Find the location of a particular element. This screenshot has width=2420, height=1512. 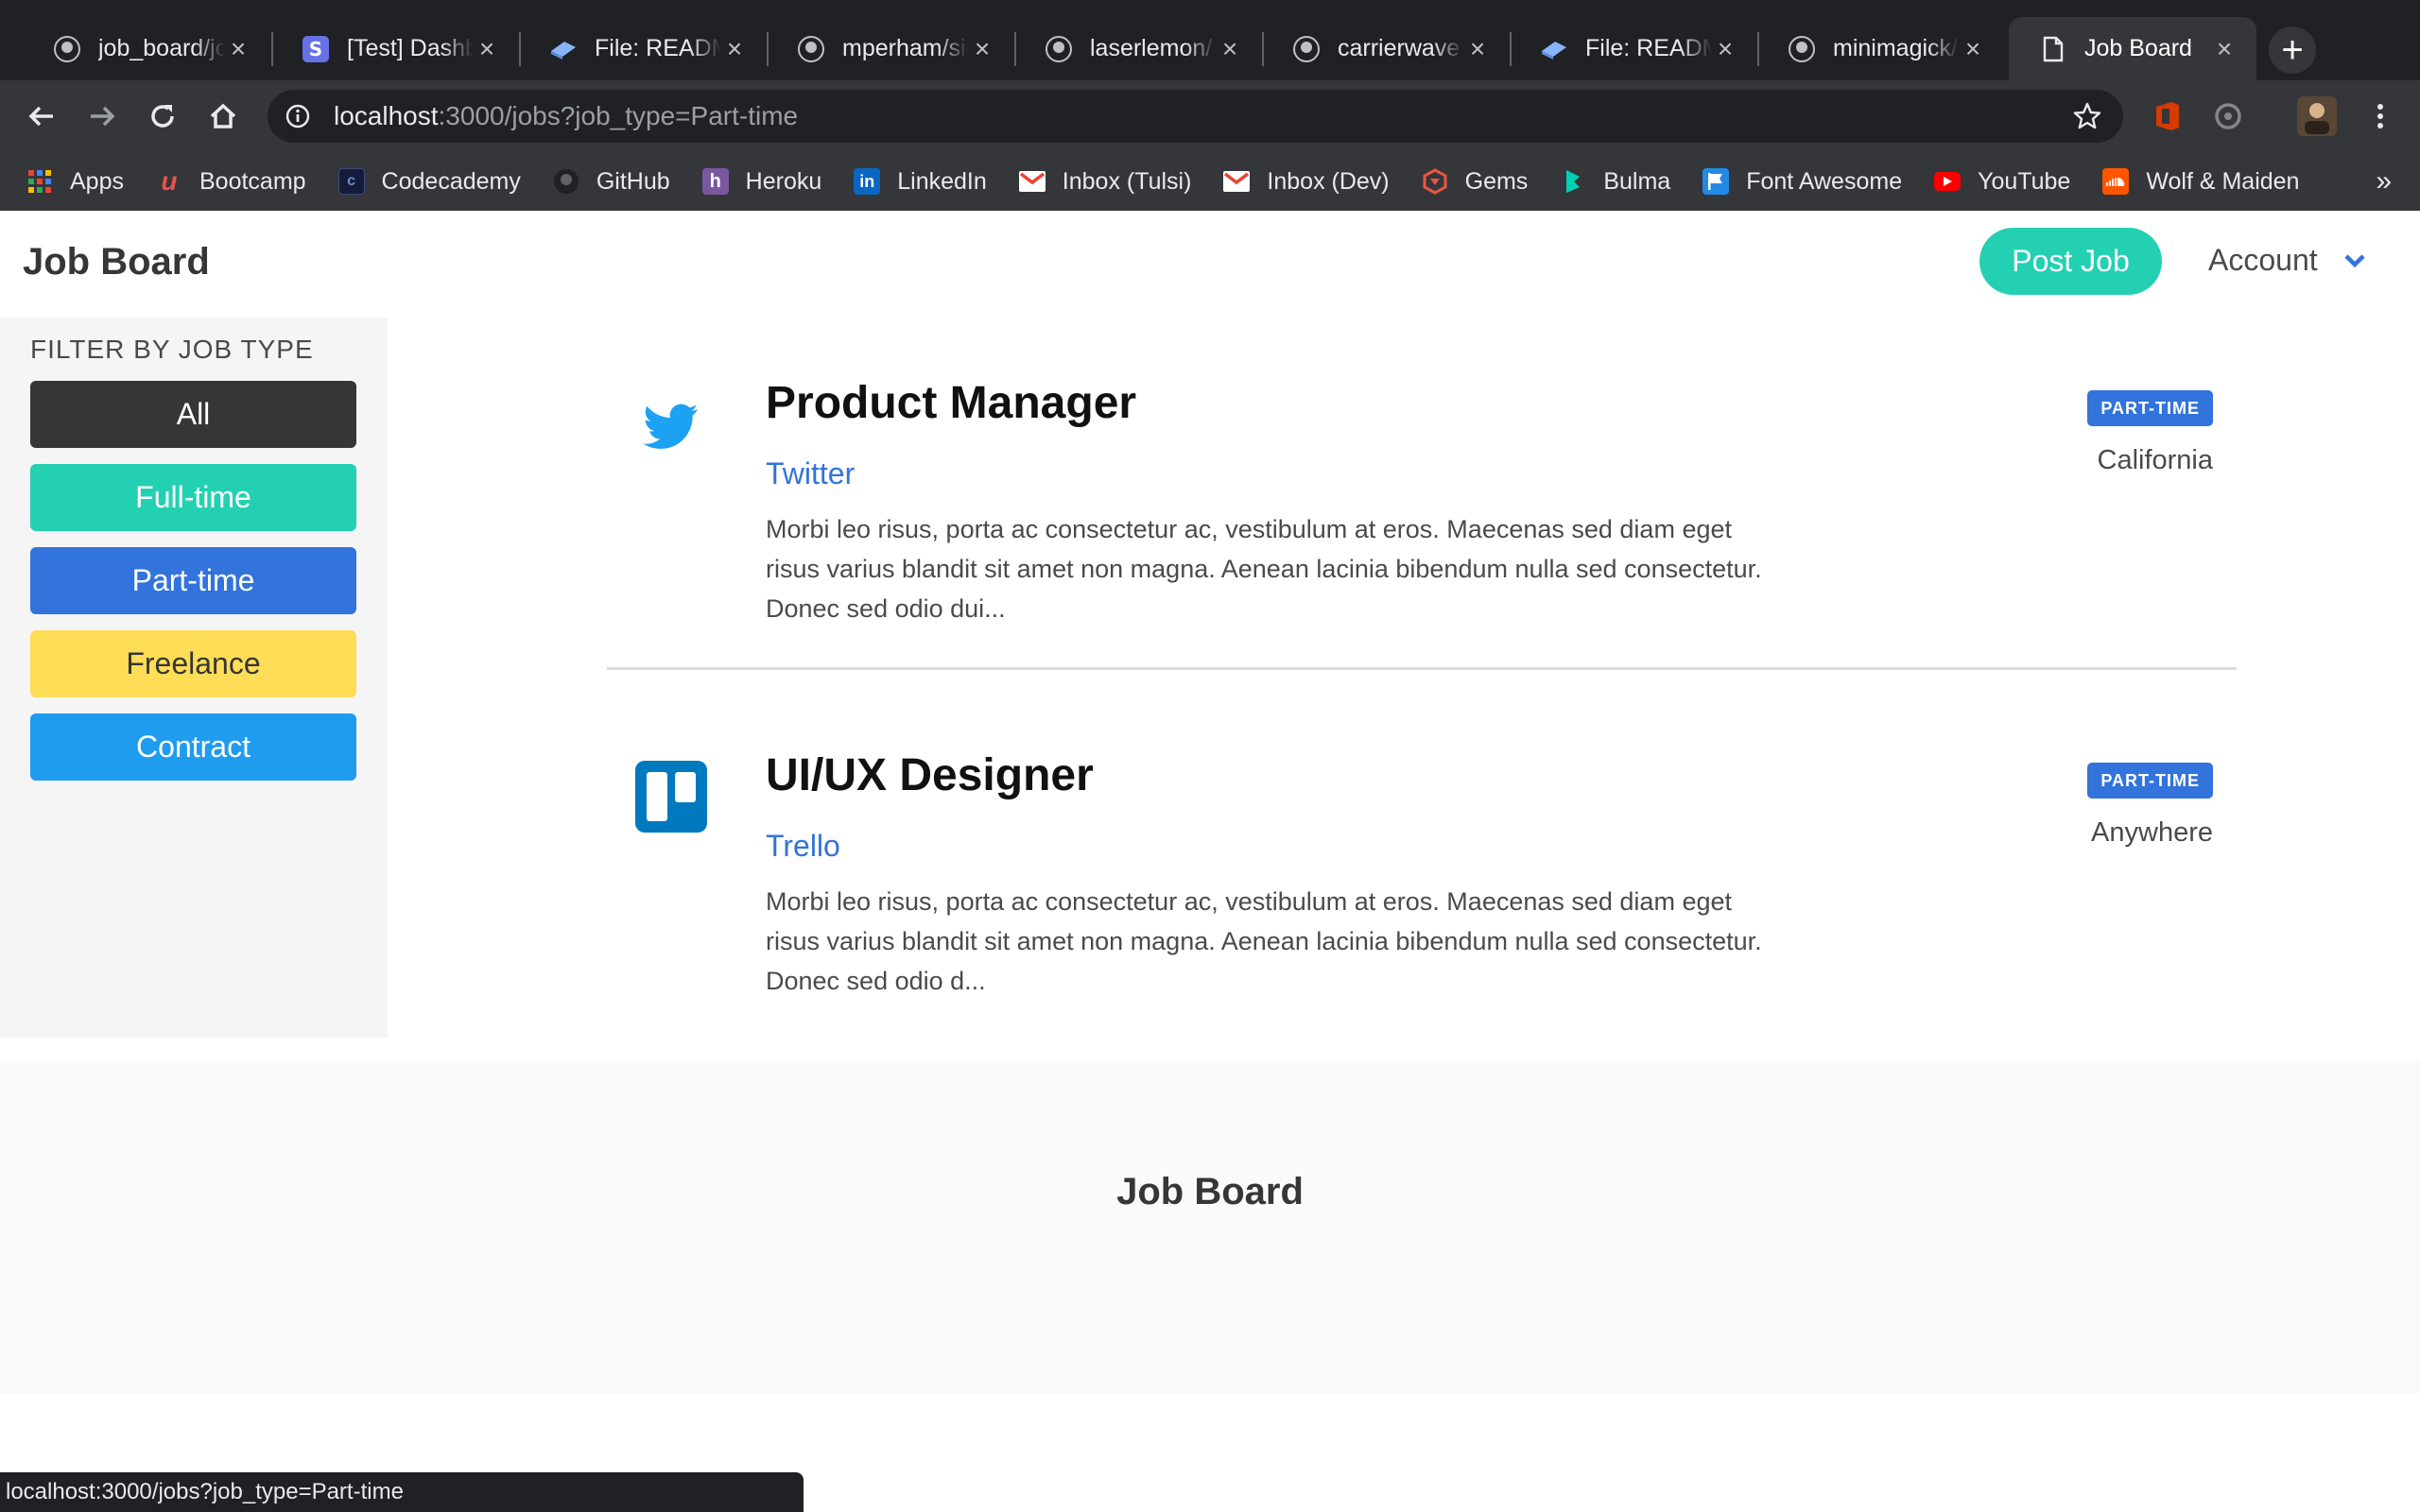

browser-toolbar: localhost:3000/jobs?job_type=Part-time is located at coordinates (1210, 116).